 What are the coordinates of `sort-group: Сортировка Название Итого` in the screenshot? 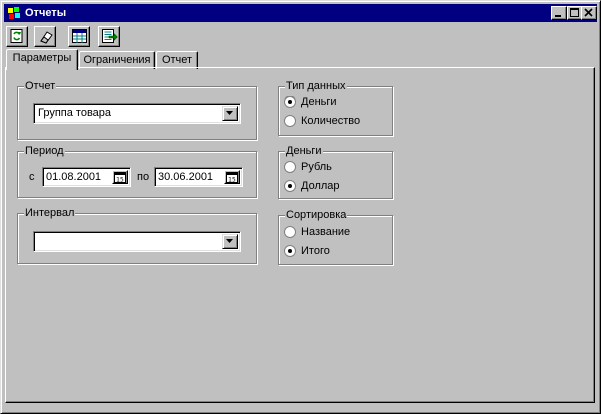 It's located at (335, 236).